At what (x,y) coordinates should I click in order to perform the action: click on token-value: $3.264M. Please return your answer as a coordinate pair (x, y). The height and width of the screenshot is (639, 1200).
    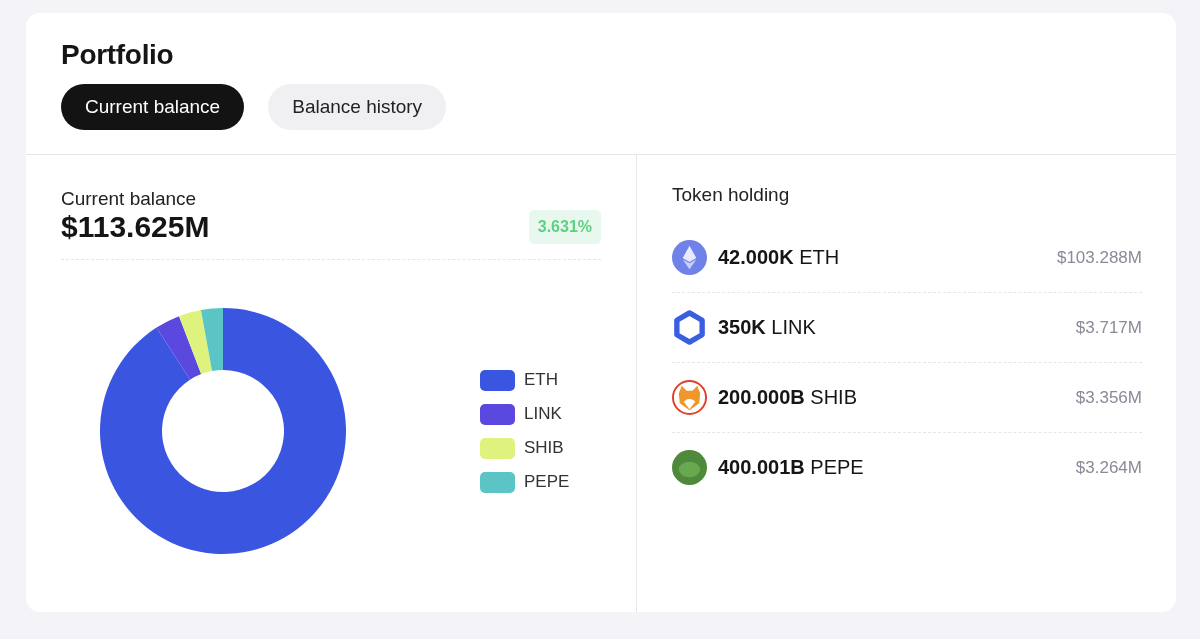
    Looking at the image, I should click on (1108, 467).